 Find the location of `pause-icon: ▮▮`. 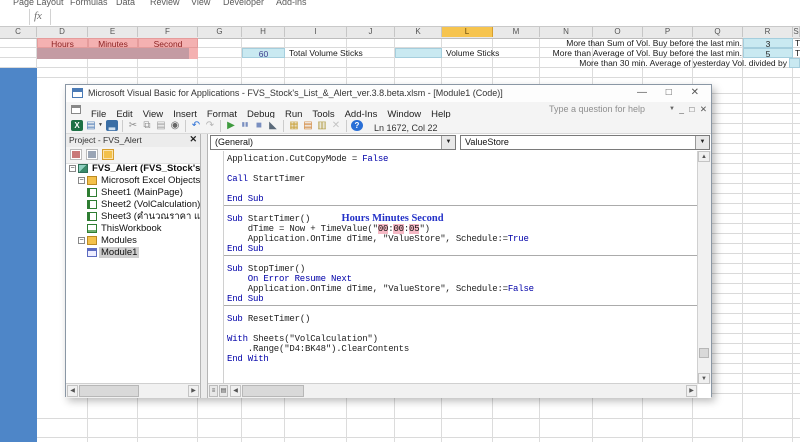

pause-icon: ▮▮ is located at coordinates (245, 125).